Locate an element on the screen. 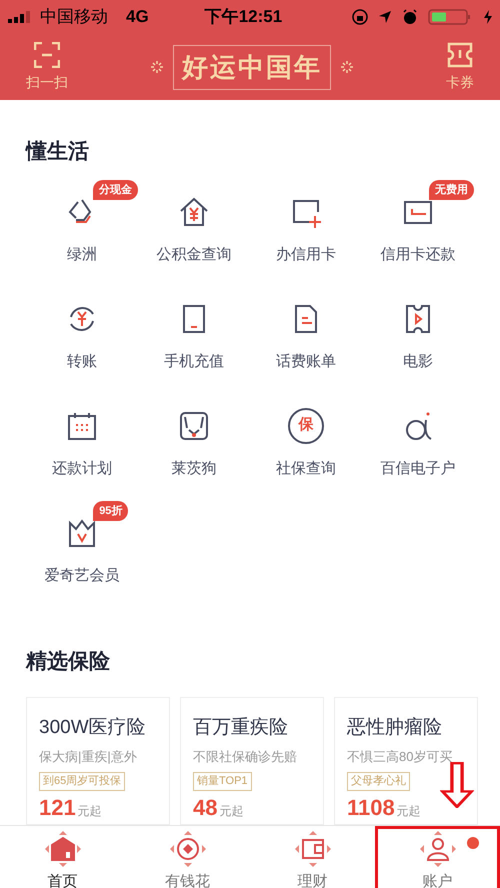 This screenshot has height=888, width=500. service-item: 办信用卡 is located at coordinates (306, 231).